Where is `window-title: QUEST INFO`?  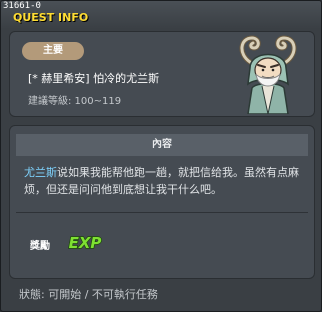
window-title: QUEST INFO is located at coordinates (51, 17).